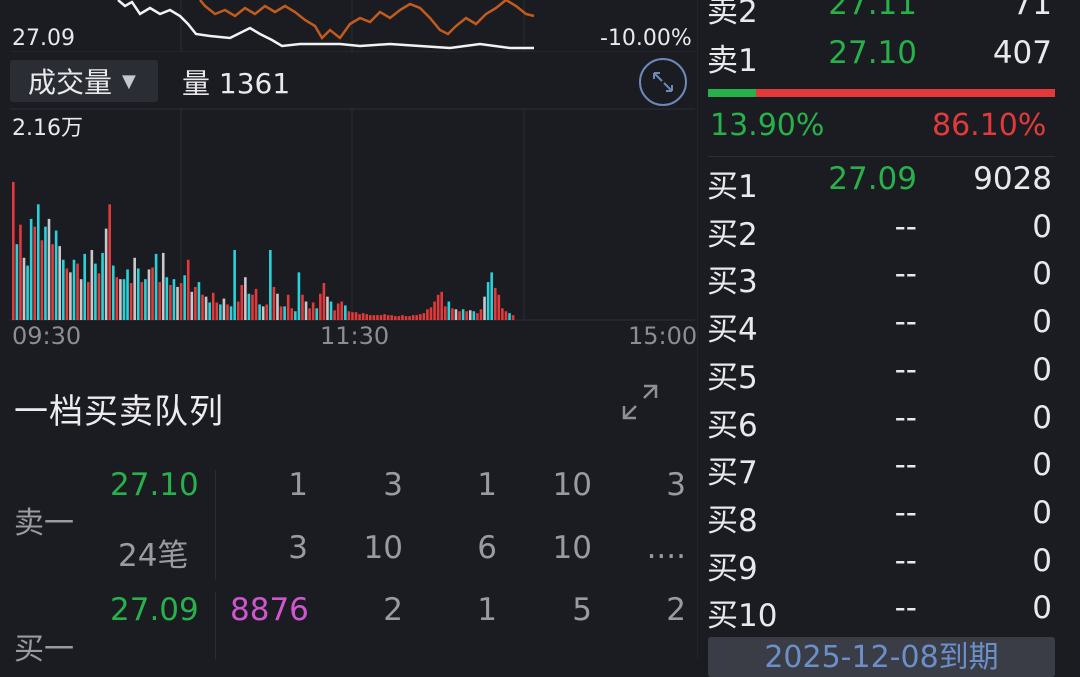 This screenshot has width=1080, height=677. Describe the element at coordinates (572, 485) in the screenshot. I see `queue-order: 10` at that location.